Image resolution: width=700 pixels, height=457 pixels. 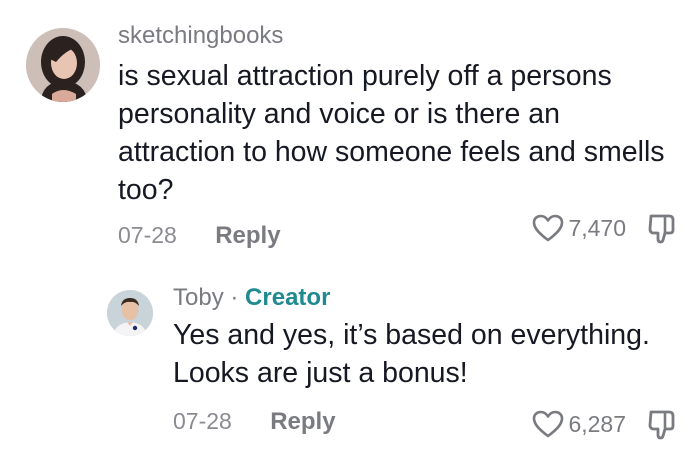 I want to click on comment-username: Toby, so click(x=198, y=297).